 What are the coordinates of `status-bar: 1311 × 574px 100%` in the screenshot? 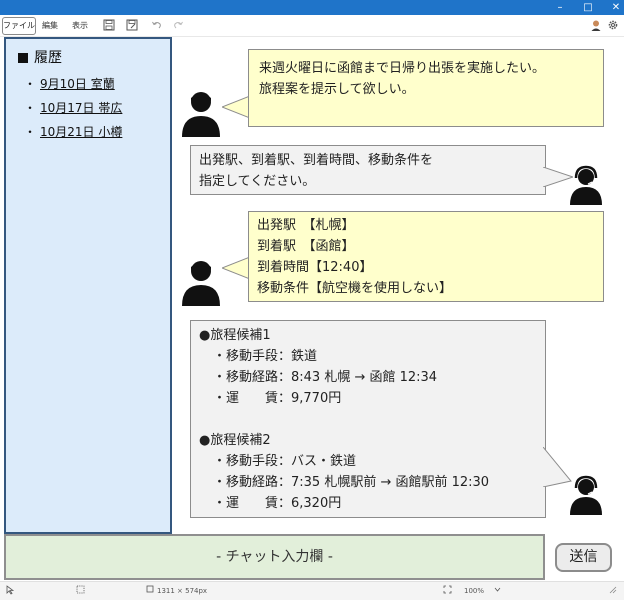 It's located at (312, 590).